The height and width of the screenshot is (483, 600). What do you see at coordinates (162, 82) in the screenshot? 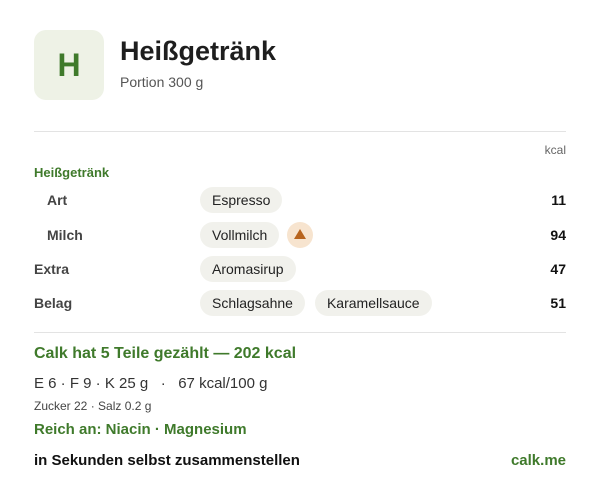
I see `portion-subtitle: Portion 300 g` at bounding box center [162, 82].